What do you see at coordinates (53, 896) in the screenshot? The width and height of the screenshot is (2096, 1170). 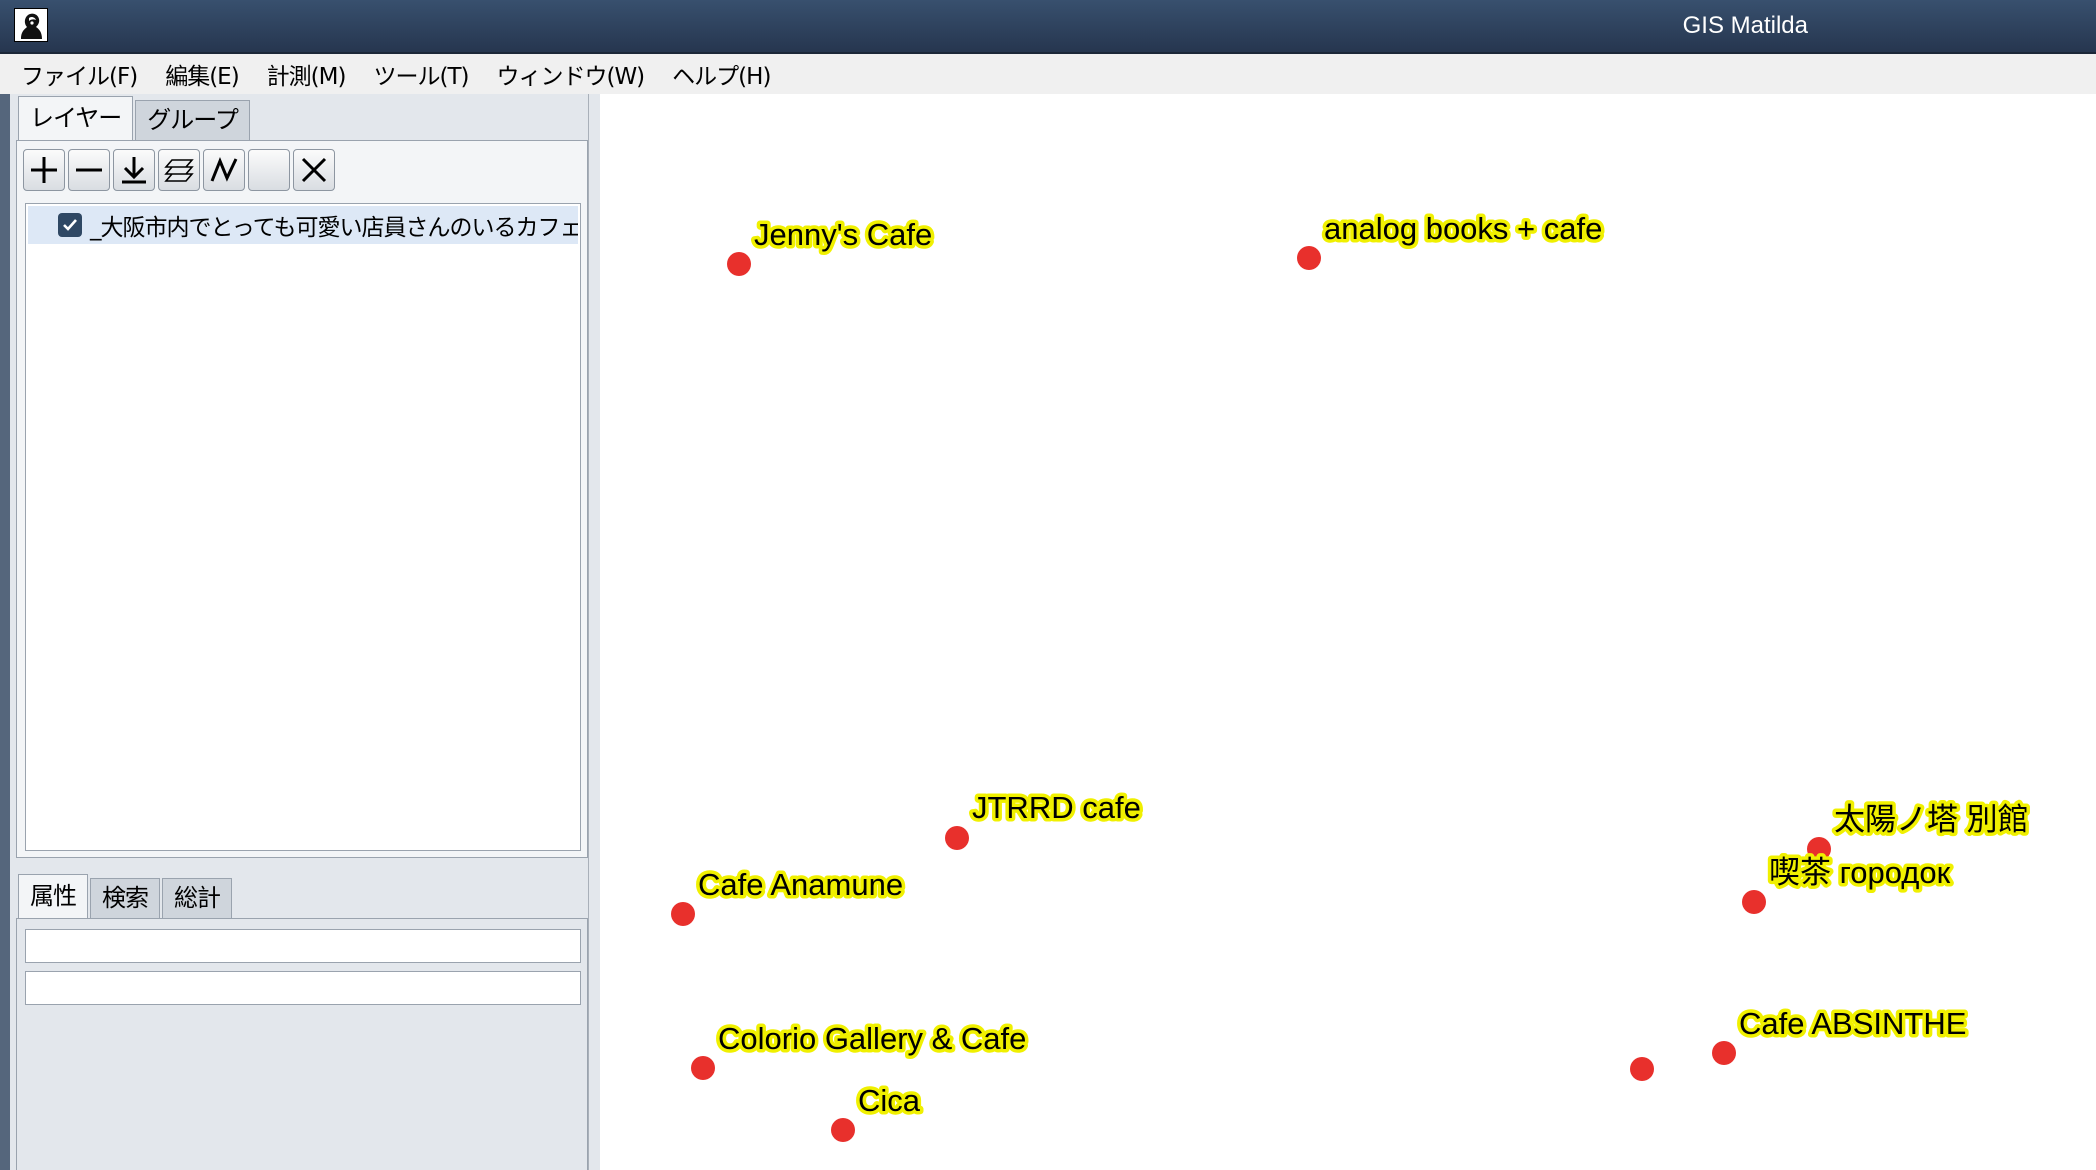 I see `tab-attributes: 属性` at bounding box center [53, 896].